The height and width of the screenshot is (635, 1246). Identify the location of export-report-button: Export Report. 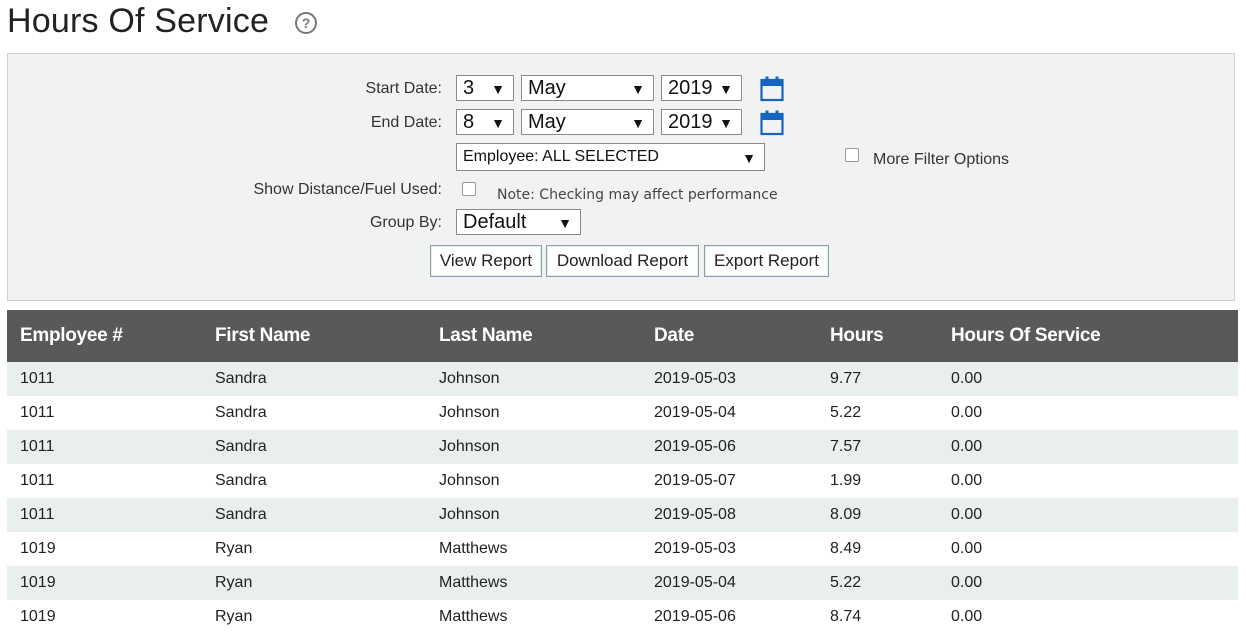
(766, 261).